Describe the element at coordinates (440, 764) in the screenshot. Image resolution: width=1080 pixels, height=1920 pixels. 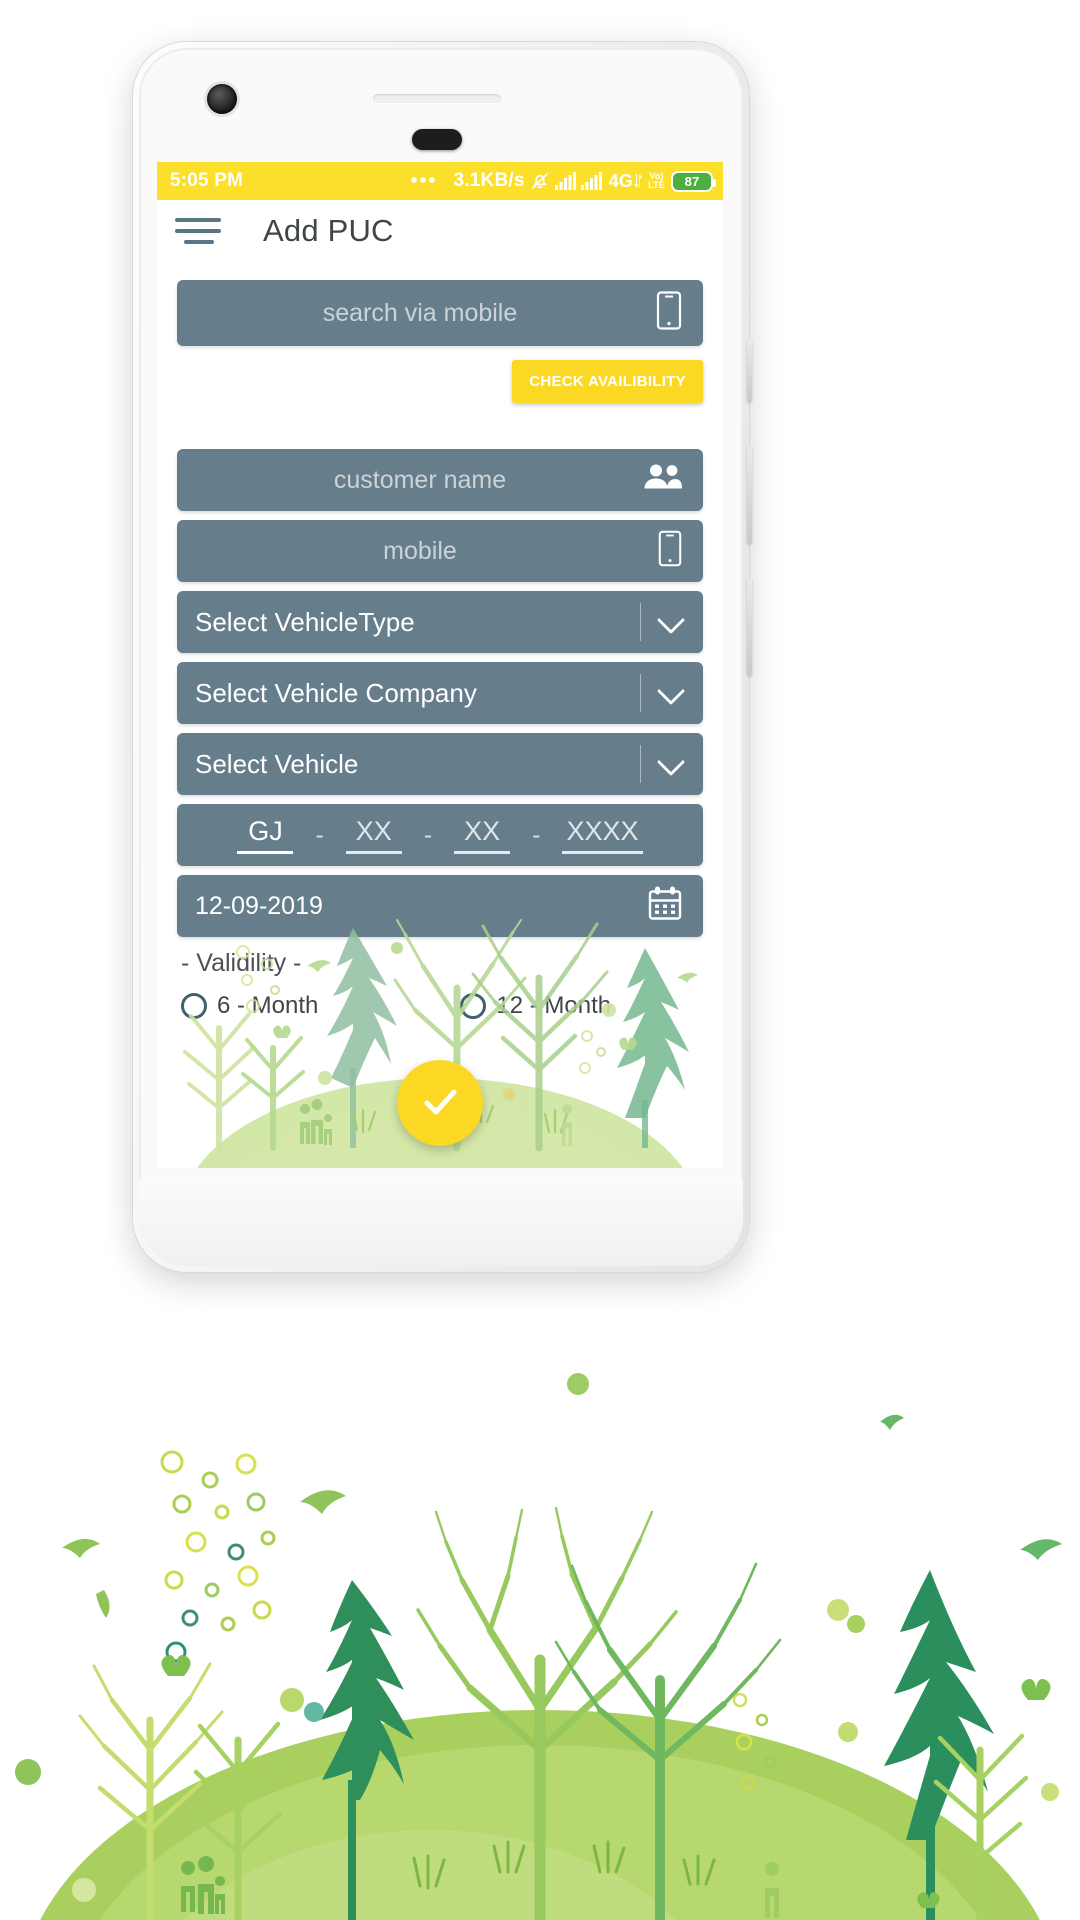
I see `vehicle-dropdown: Select Vehicle` at that location.